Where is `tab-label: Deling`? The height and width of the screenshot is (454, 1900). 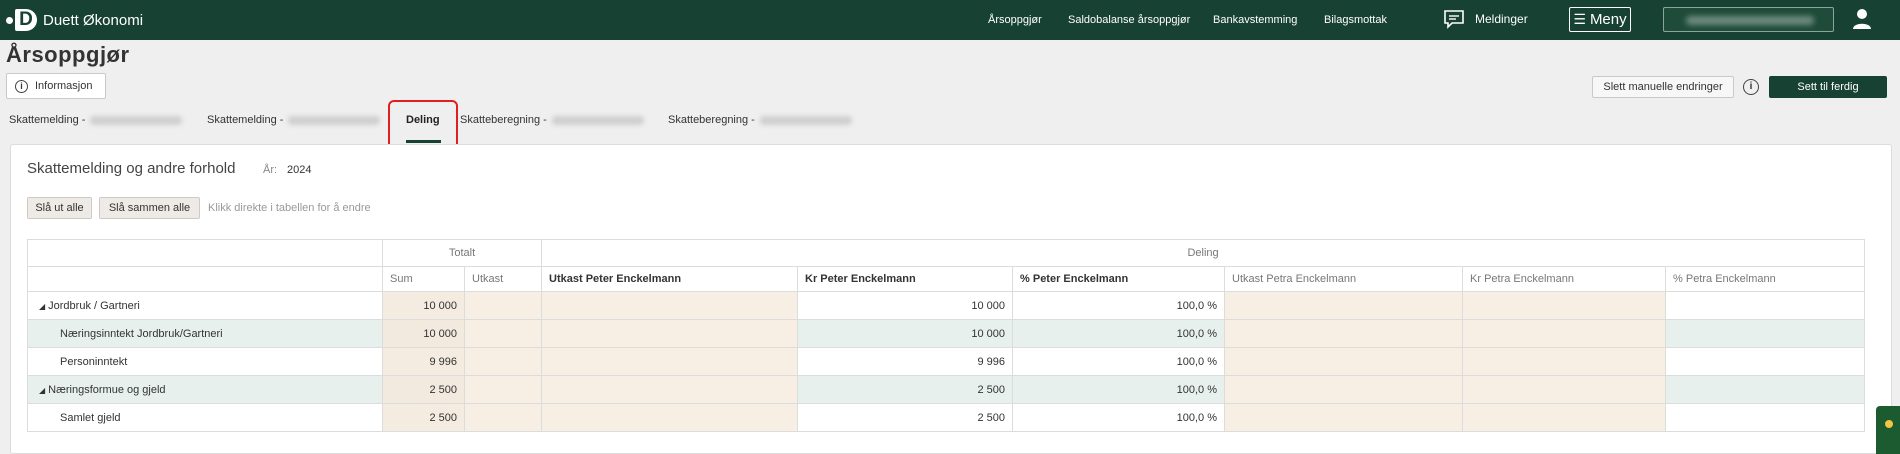 tab-label: Deling is located at coordinates (423, 120).